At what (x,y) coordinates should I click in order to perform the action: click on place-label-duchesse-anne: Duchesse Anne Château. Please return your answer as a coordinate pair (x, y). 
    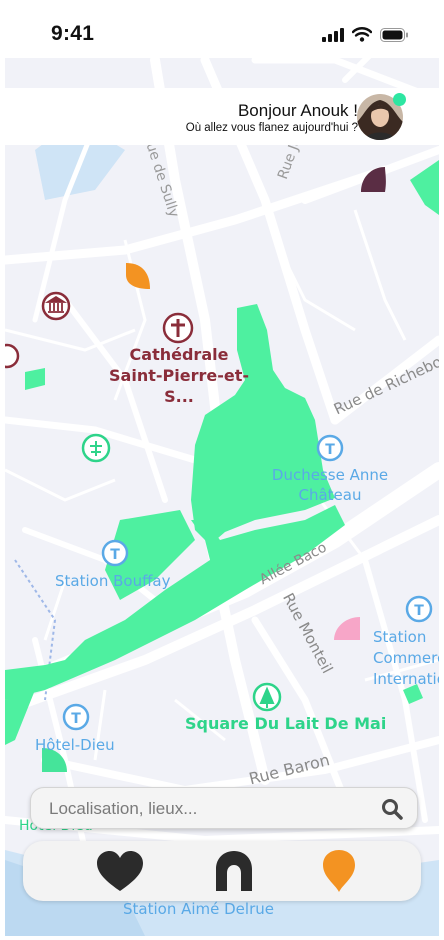
    Looking at the image, I should click on (330, 485).